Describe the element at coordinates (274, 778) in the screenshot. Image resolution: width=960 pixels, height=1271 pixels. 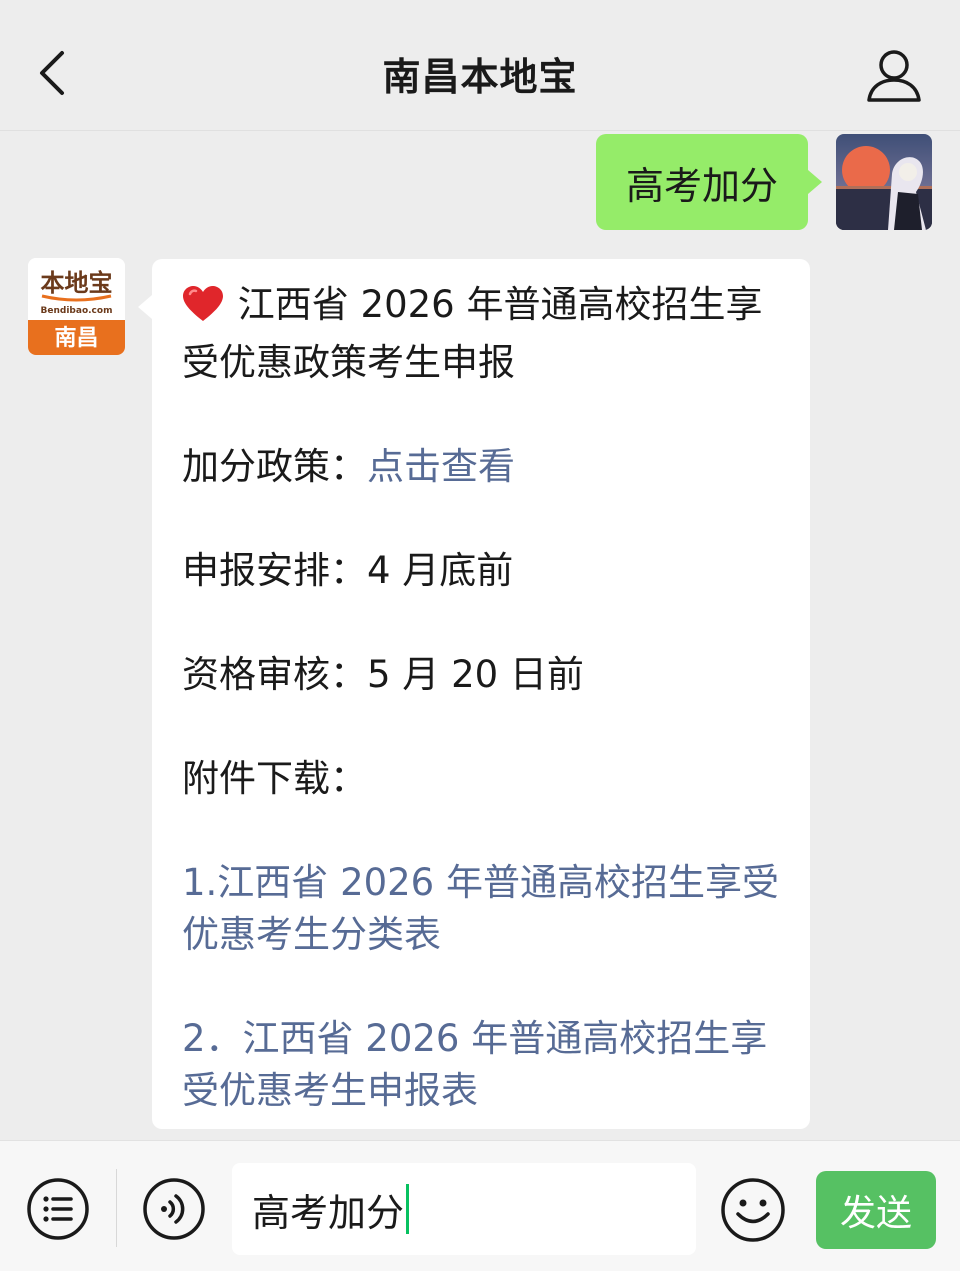
I see `attachments-label: 附件下载：` at that location.